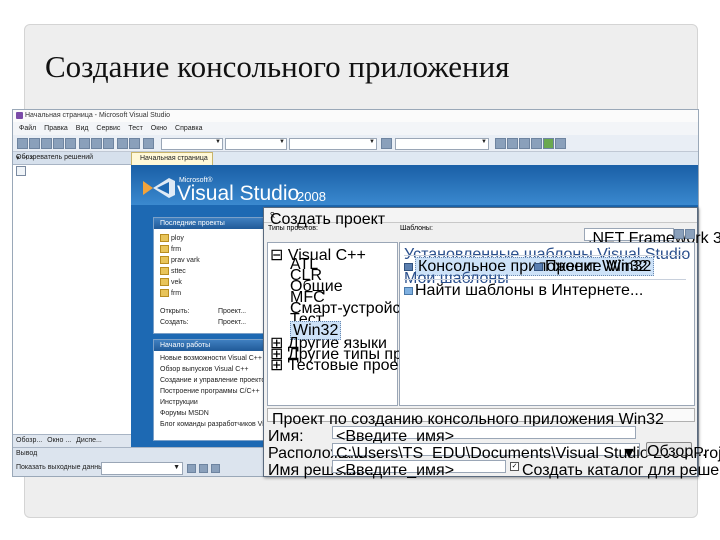 This screenshot has height=540, width=720. Describe the element at coordinates (179, 402) in the screenshot. I see `getting-started-link: Инструкции` at that location.